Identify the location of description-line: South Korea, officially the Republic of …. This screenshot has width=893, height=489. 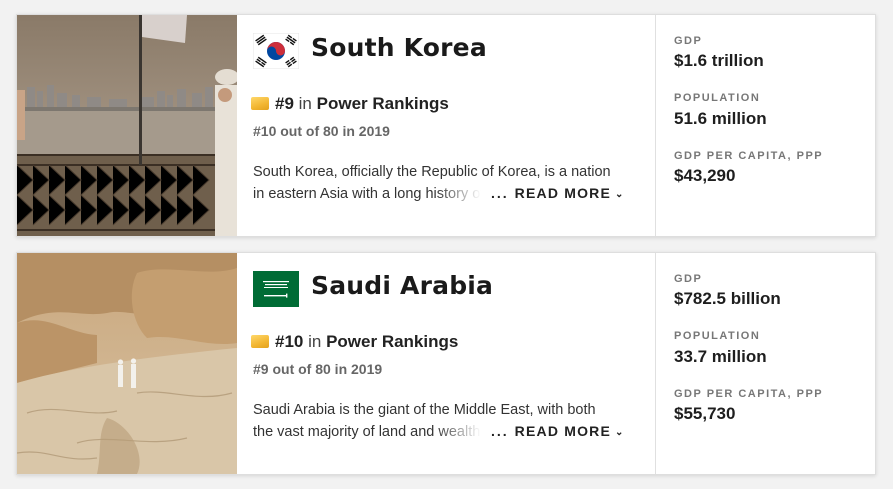
(432, 172).